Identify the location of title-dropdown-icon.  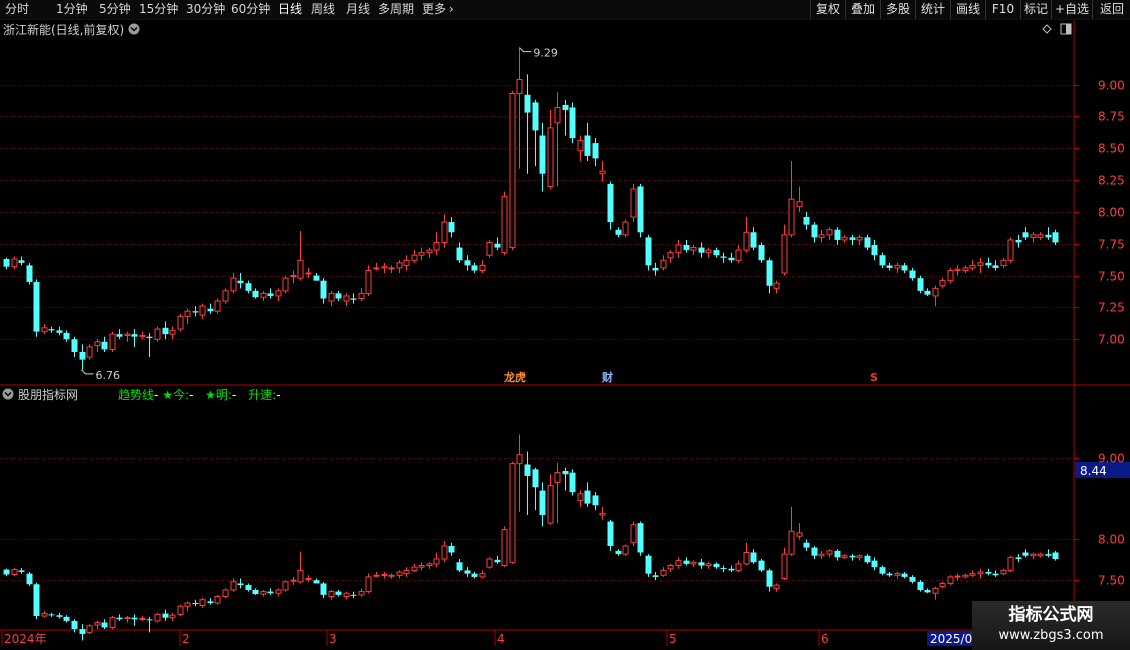
(134, 29).